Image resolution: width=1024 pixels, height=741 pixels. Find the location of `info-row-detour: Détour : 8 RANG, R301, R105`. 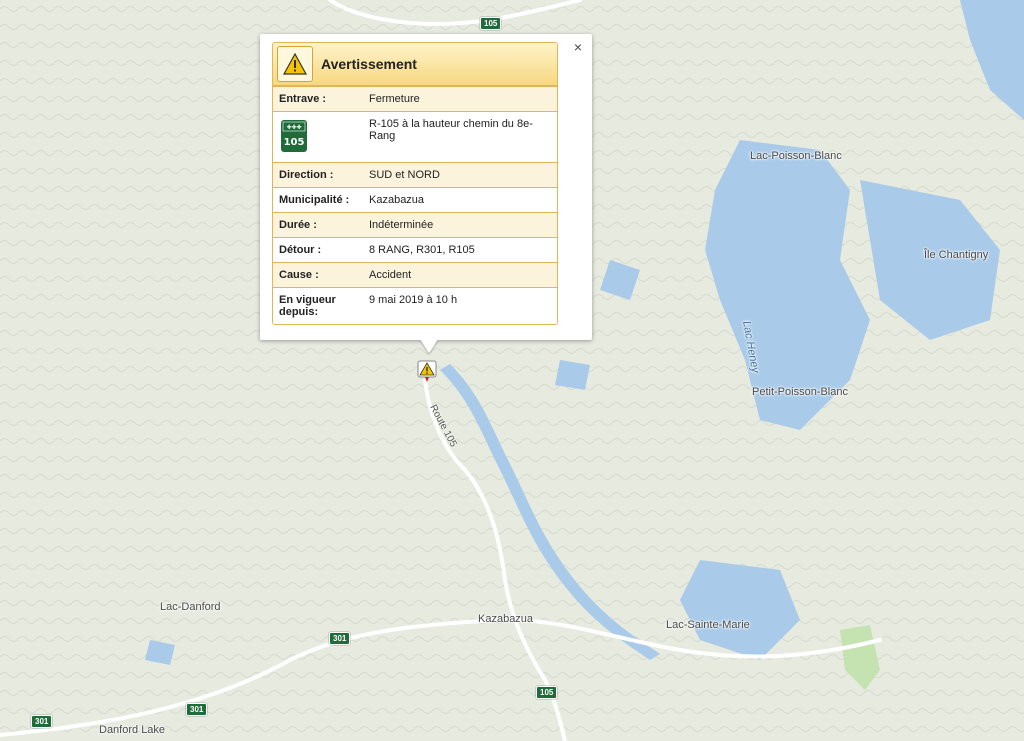

info-row-detour: Détour : 8 RANG, R301, R105 is located at coordinates (415, 249).